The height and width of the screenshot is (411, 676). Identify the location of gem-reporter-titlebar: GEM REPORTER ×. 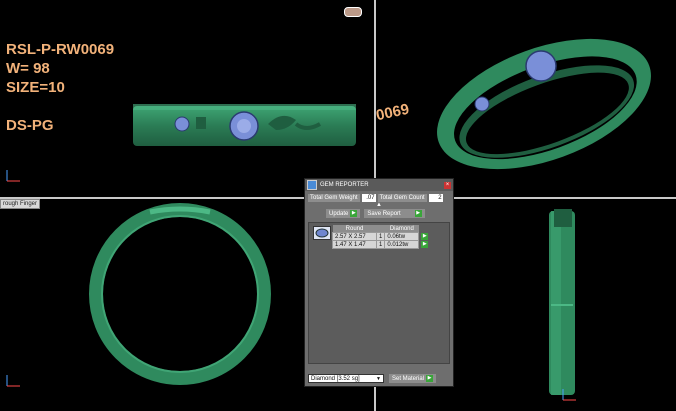
(379, 185).